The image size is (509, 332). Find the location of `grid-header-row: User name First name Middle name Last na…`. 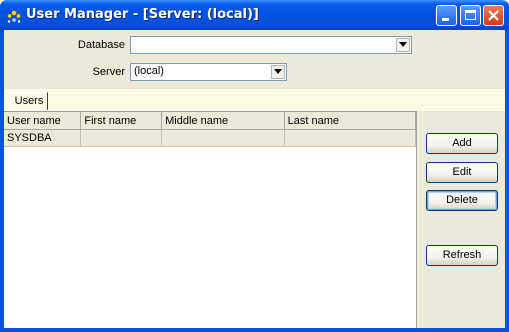

grid-header-row: User name First name Middle name Last na… is located at coordinates (210, 121).